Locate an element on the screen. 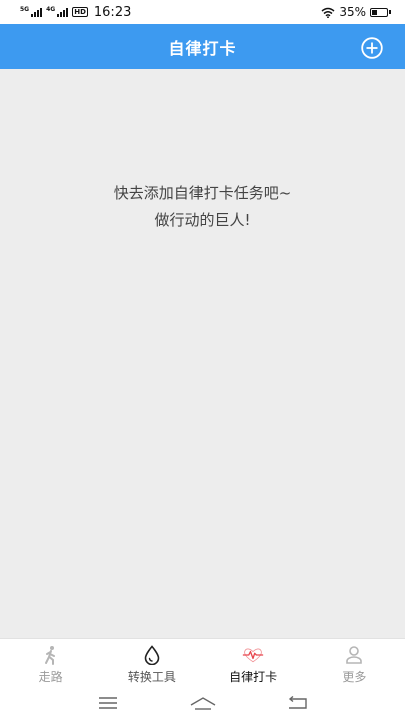 This screenshot has height=720, width=405. status-left: 5G 4G HD 16:23 is located at coordinates (75, 12).